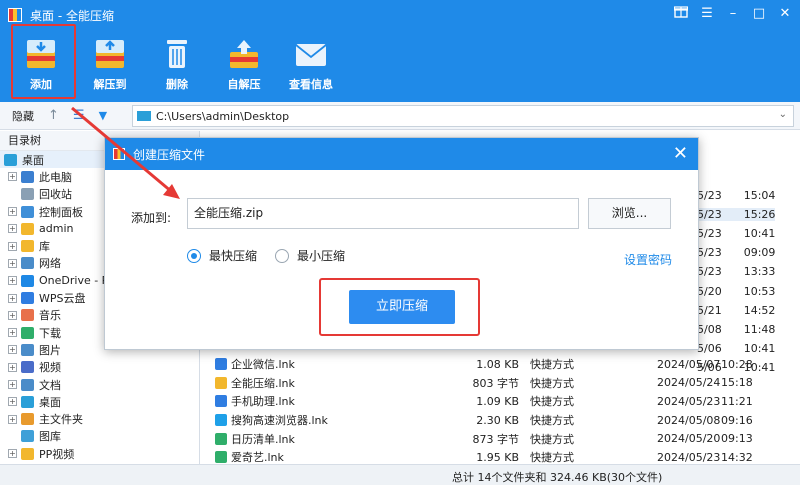 The height and width of the screenshot is (485, 800). What do you see at coordinates (759, 14) in the screenshot?
I see `maximize-icon: □` at bounding box center [759, 14].